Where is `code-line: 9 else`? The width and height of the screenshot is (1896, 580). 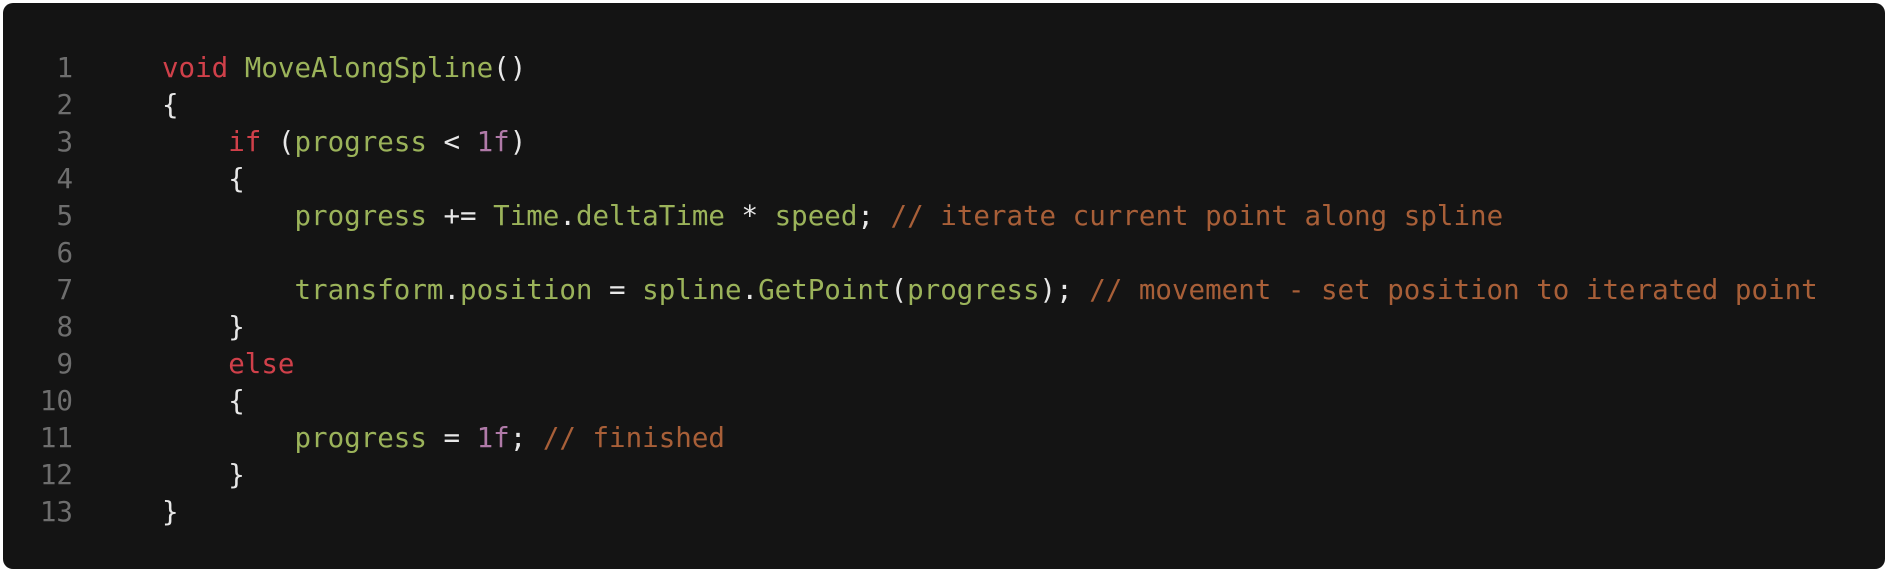 code-line: 9 else is located at coordinates (944, 364).